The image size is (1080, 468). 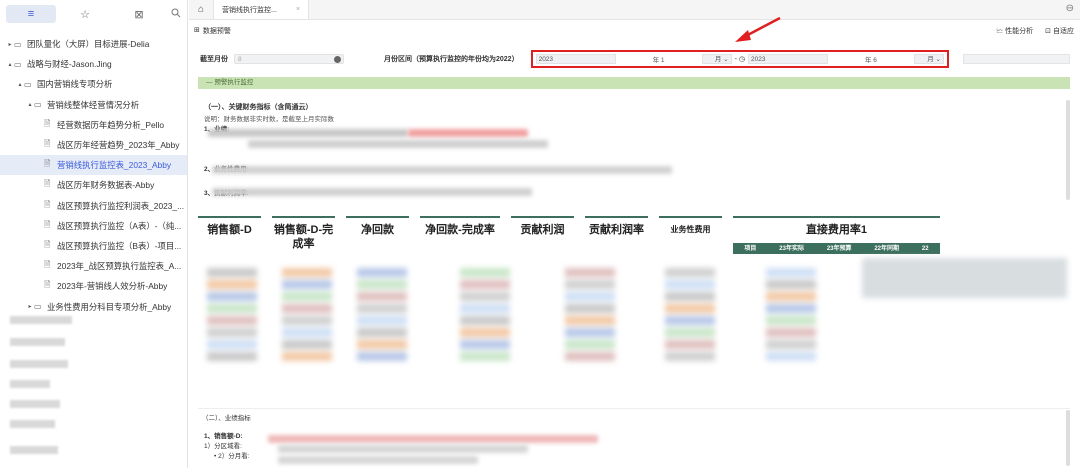 What do you see at coordinates (197, 30) in the screenshot?
I see `warning-icon: ⊞` at bounding box center [197, 30].